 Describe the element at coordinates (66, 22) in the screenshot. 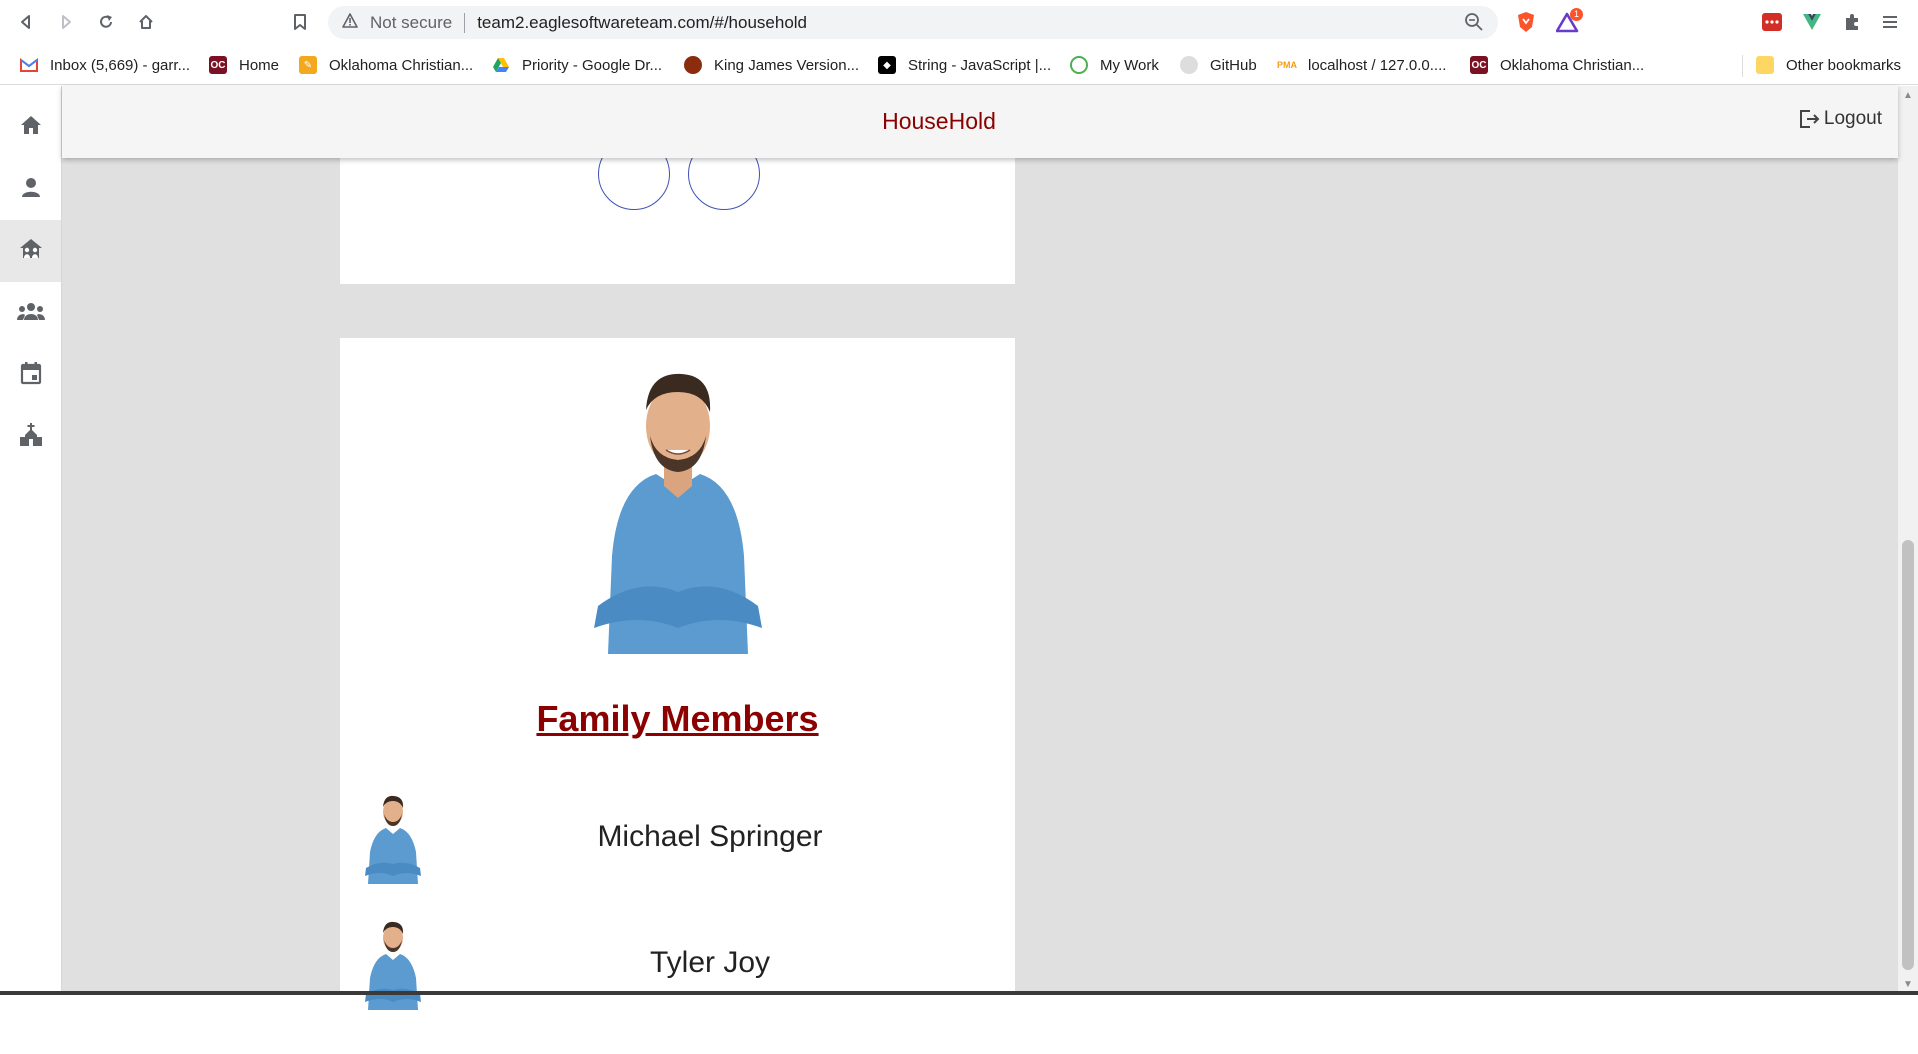

I see `forward-icon` at that location.